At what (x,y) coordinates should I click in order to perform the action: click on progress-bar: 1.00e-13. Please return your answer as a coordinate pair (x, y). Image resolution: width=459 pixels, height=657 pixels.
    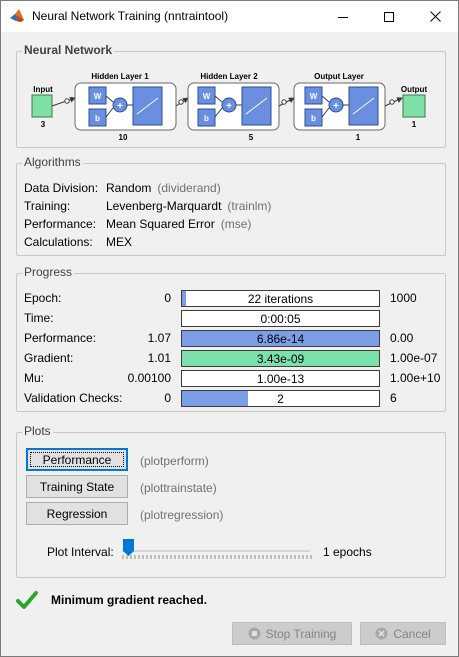
    Looking at the image, I should click on (280, 378).